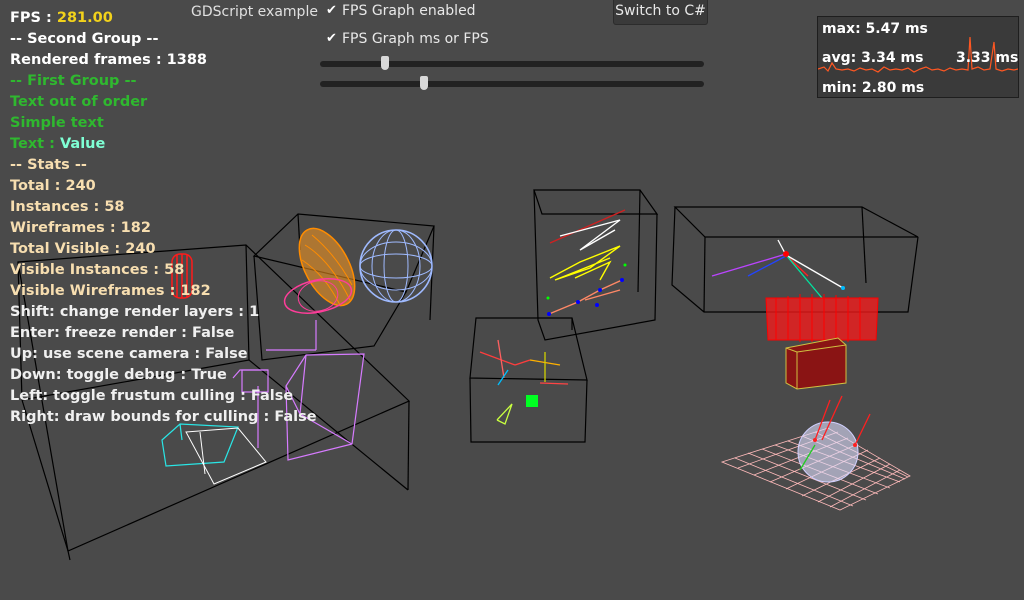 The width and height of the screenshot is (1024, 600). Describe the element at coordinates (80, 228) in the screenshot. I see `stat-wireframes: Wireframes : 182` at that location.